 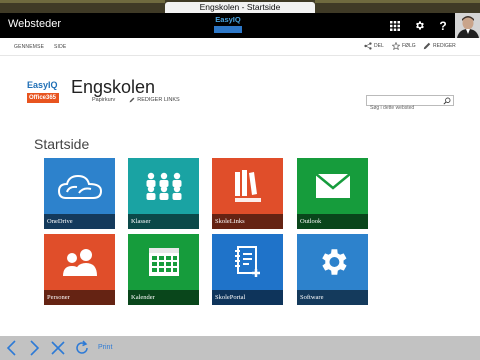 I want to click on edit-button: REDIGER, so click(x=439, y=46).